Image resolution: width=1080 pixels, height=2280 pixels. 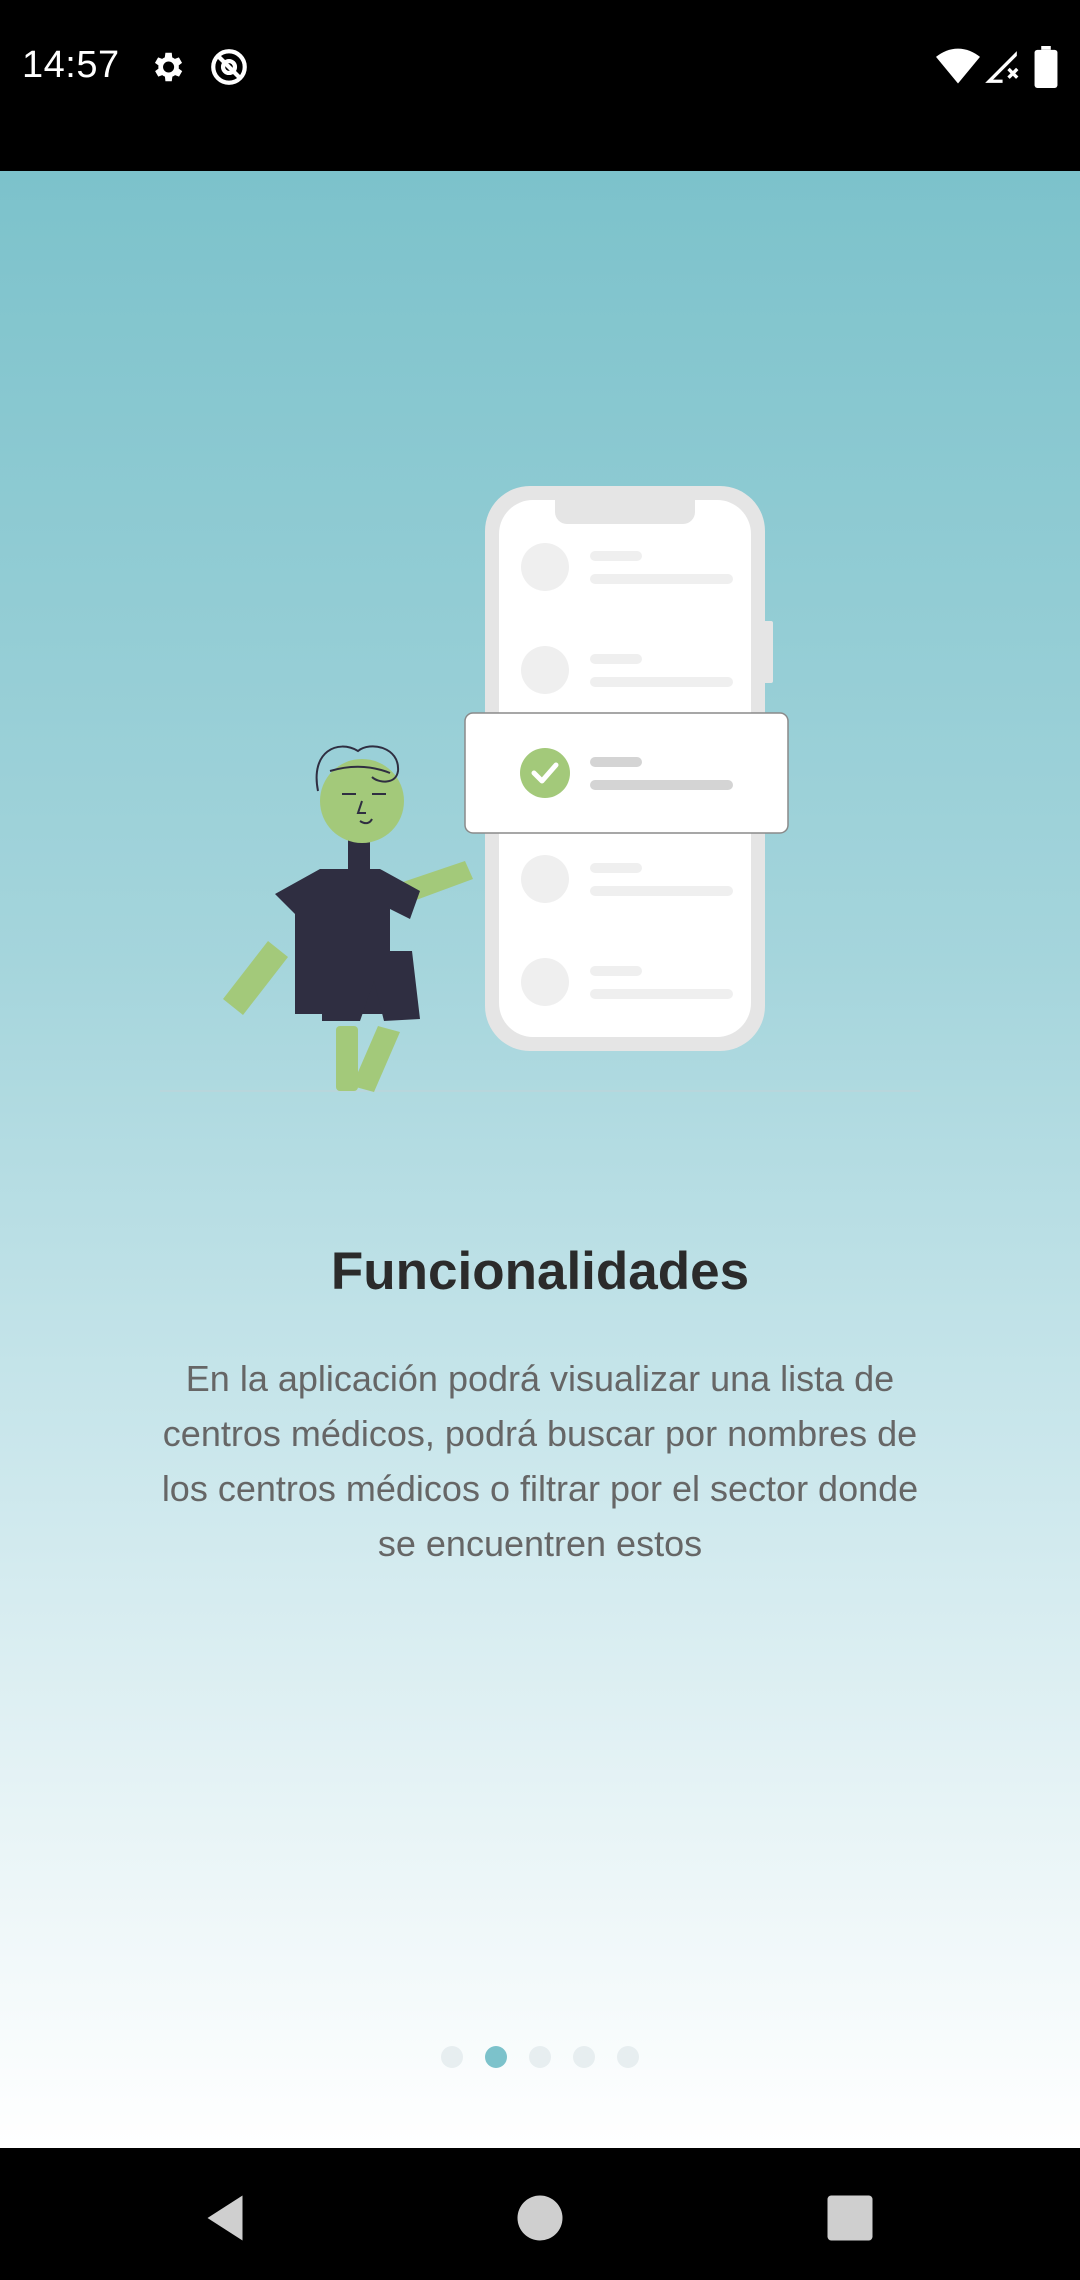 I want to click on page-indicator-dot-2-active, so click(x=496, y=2057).